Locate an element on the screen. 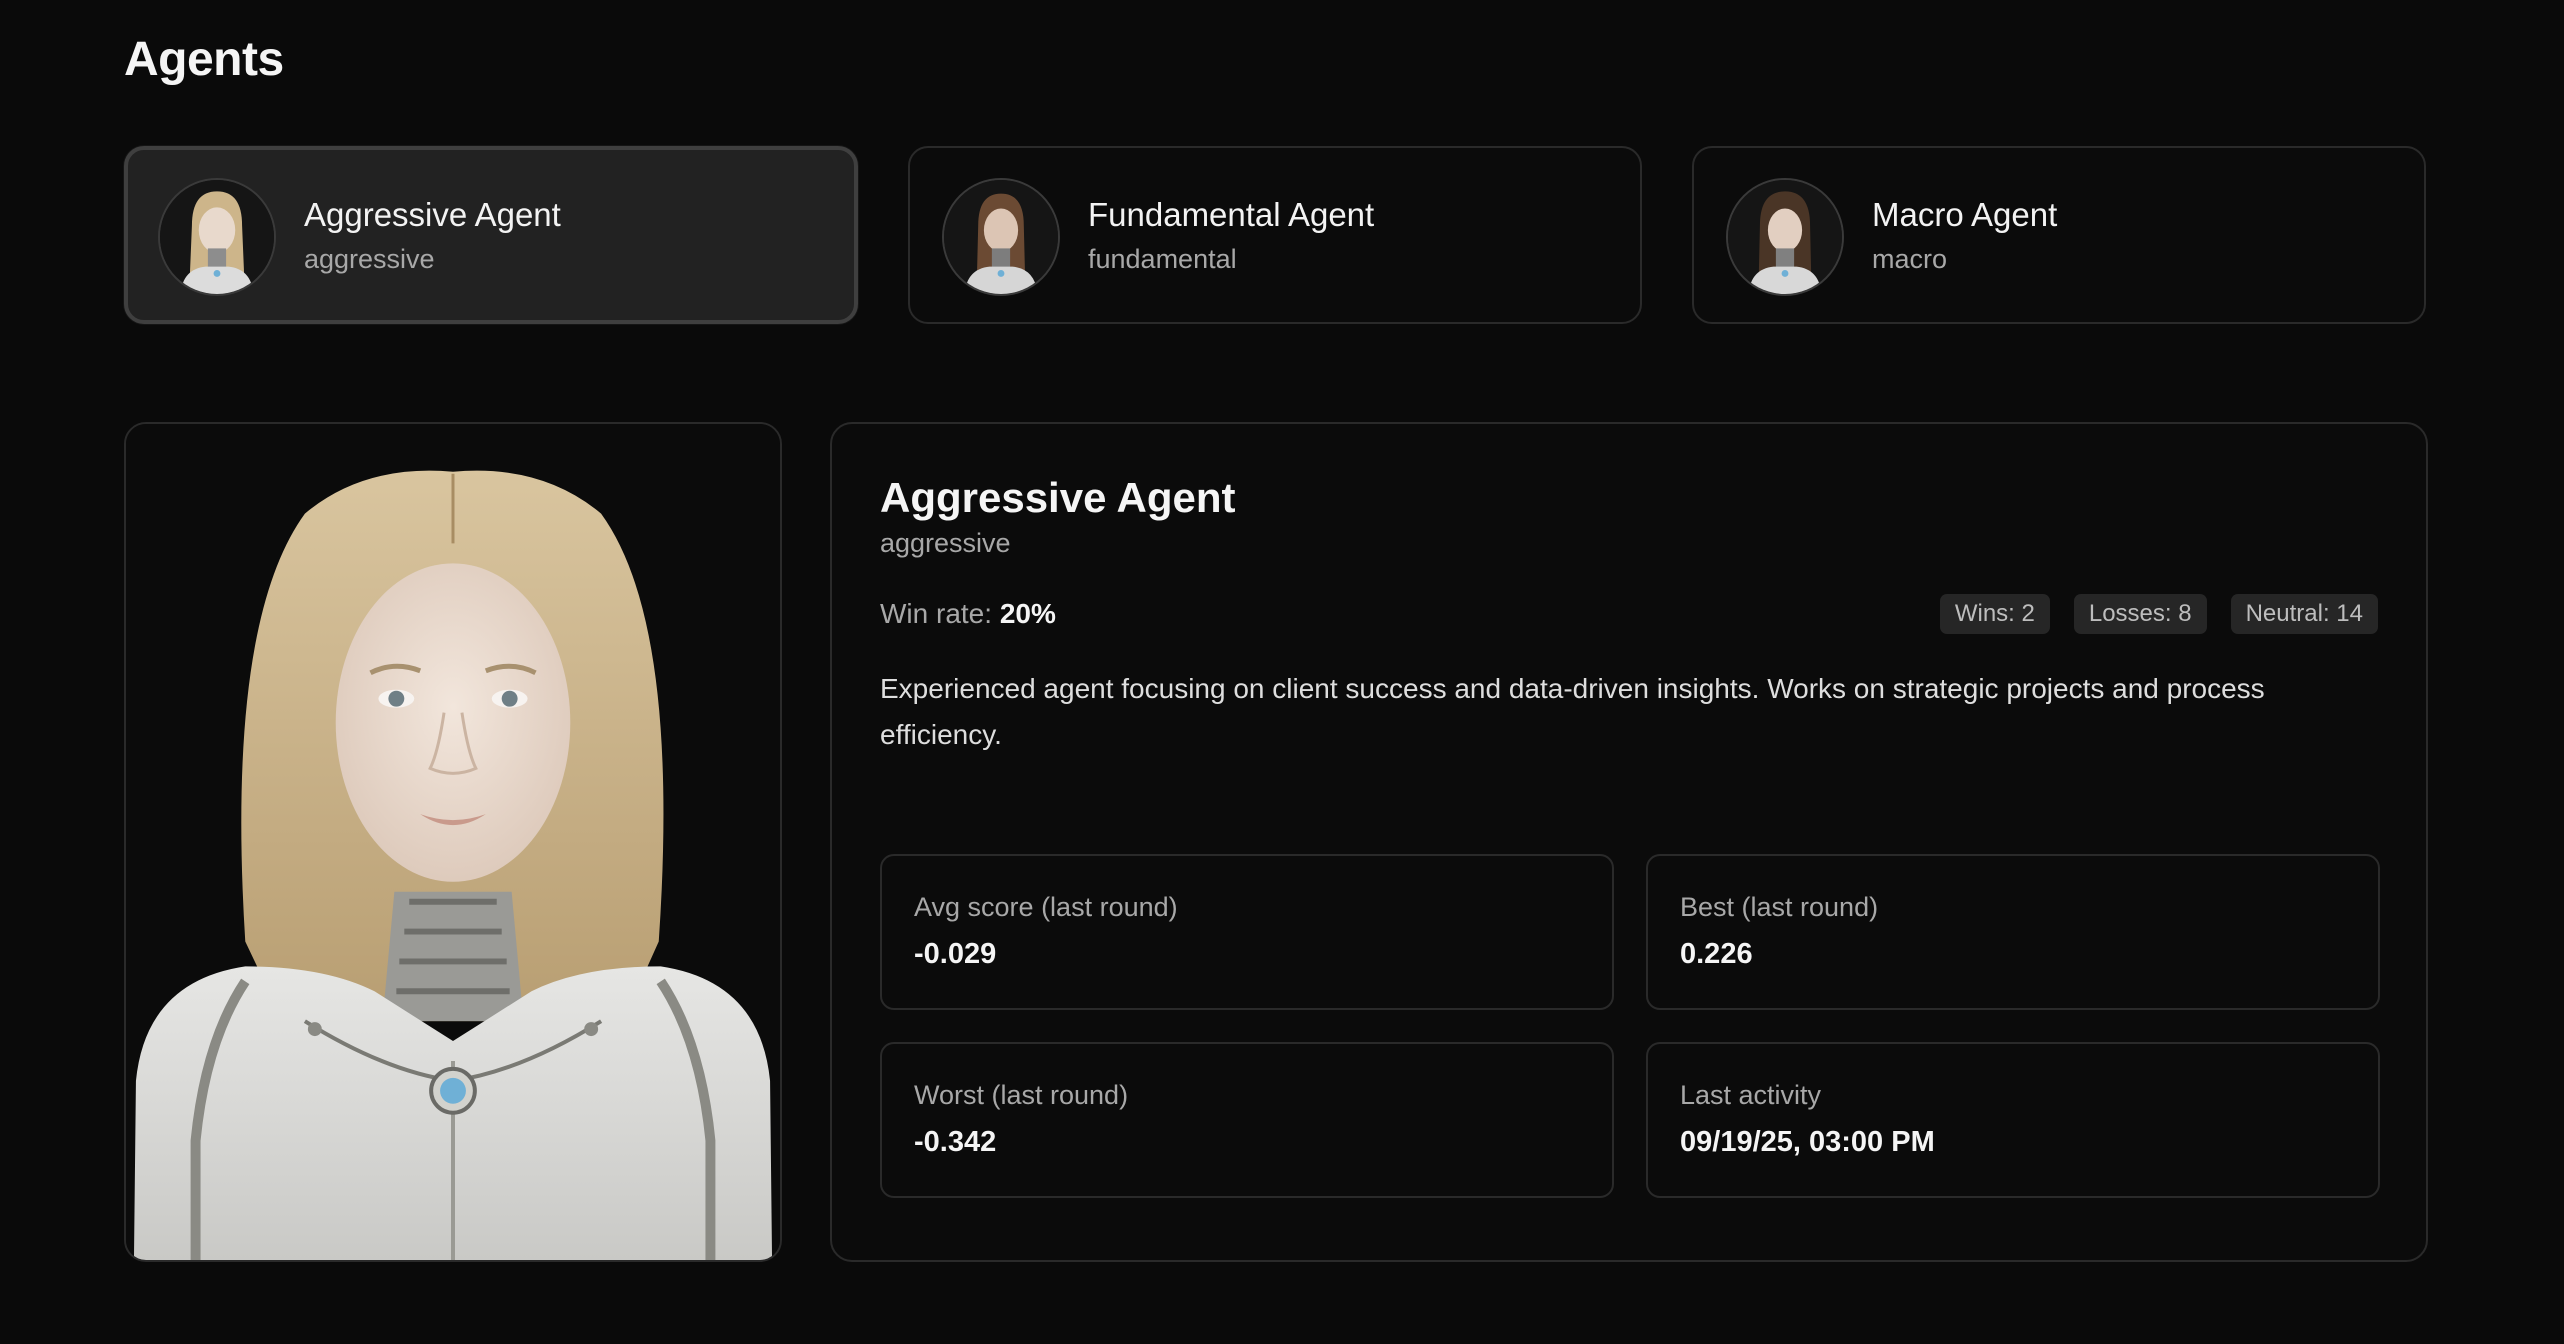 This screenshot has width=2564, height=1344. stat-value: 0.226 is located at coordinates (1716, 954).